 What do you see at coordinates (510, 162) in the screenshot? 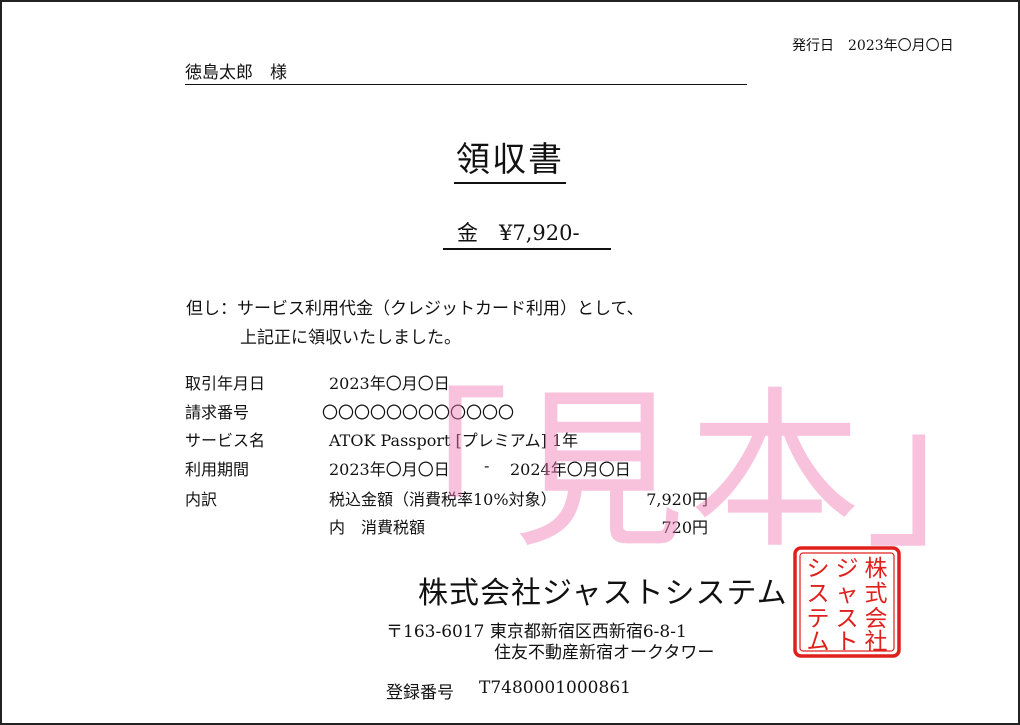
I see `document-title: 領収書` at bounding box center [510, 162].